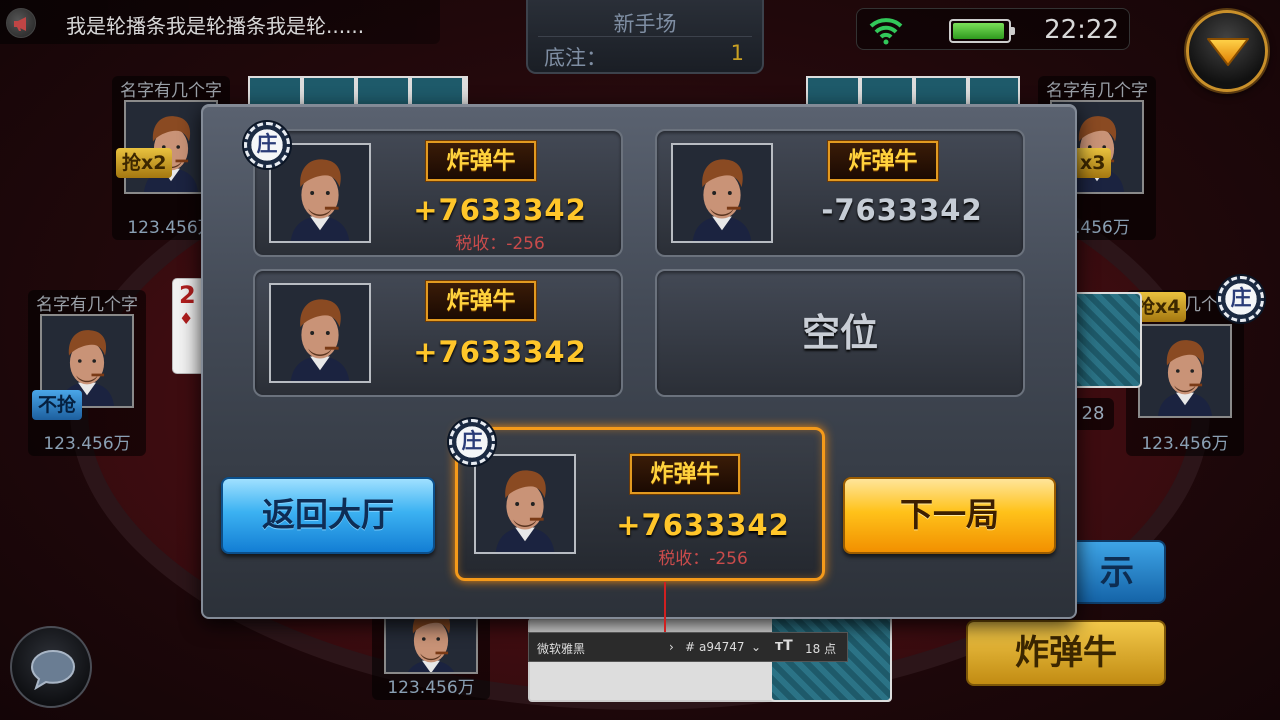  I want to click on wifi-icon, so click(886, 31).